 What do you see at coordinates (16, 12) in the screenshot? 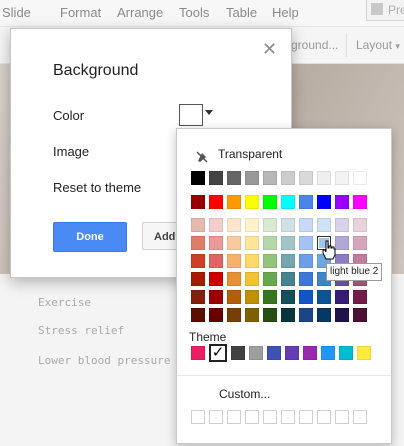
I see `menu-slide: Slide` at bounding box center [16, 12].